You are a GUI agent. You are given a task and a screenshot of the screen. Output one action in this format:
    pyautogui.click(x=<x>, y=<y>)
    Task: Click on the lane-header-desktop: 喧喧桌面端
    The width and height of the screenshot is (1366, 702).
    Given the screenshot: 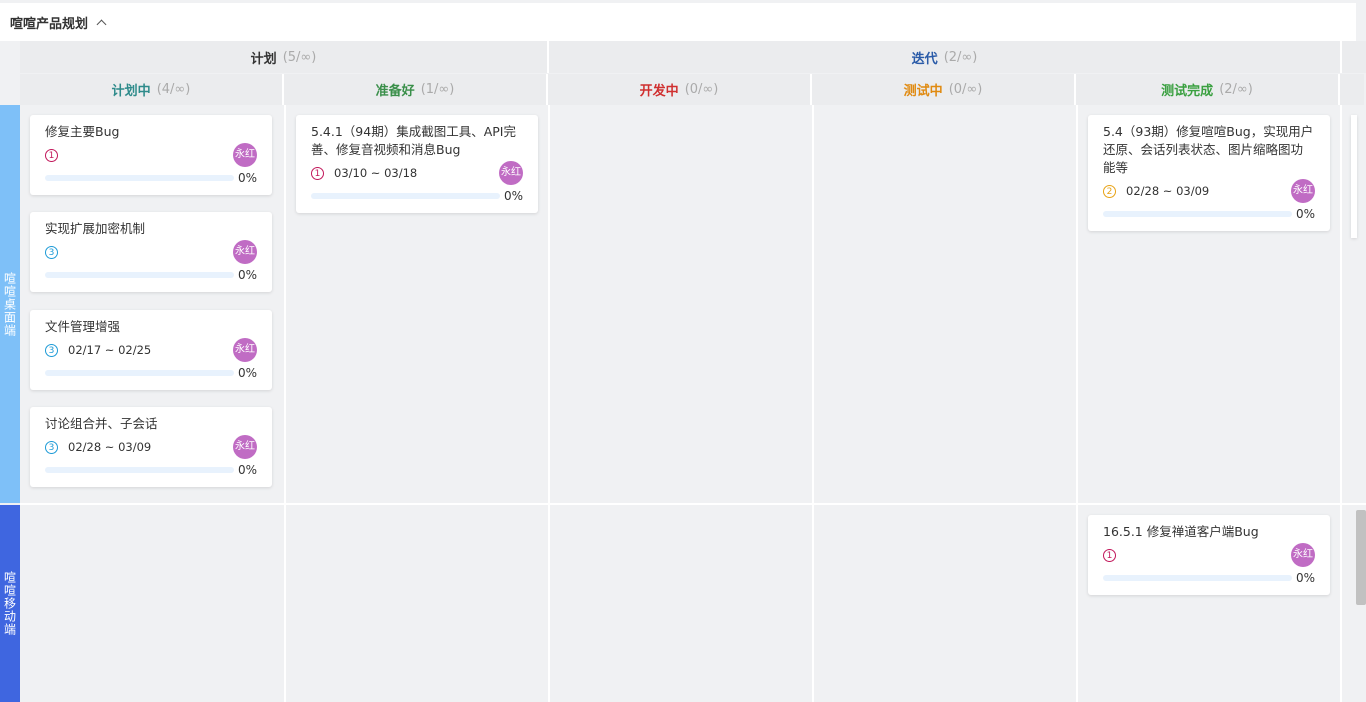 What is the action you would take?
    pyautogui.click(x=10, y=304)
    